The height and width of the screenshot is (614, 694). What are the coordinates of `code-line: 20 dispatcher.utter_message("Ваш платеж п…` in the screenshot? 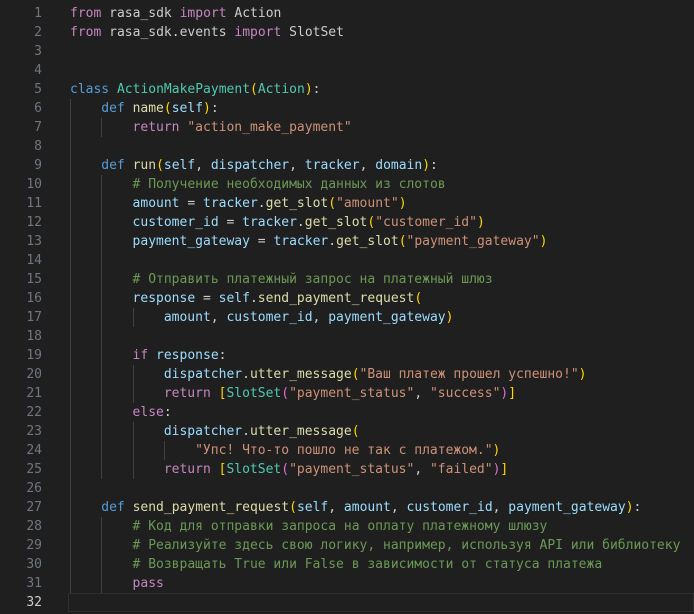 It's located at (347, 374).